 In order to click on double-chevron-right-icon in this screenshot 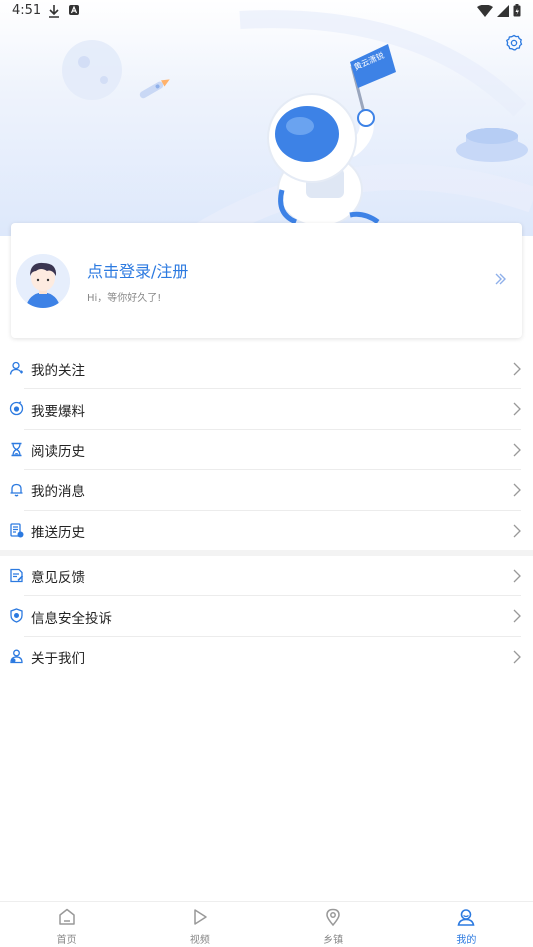, I will do `click(501, 279)`.